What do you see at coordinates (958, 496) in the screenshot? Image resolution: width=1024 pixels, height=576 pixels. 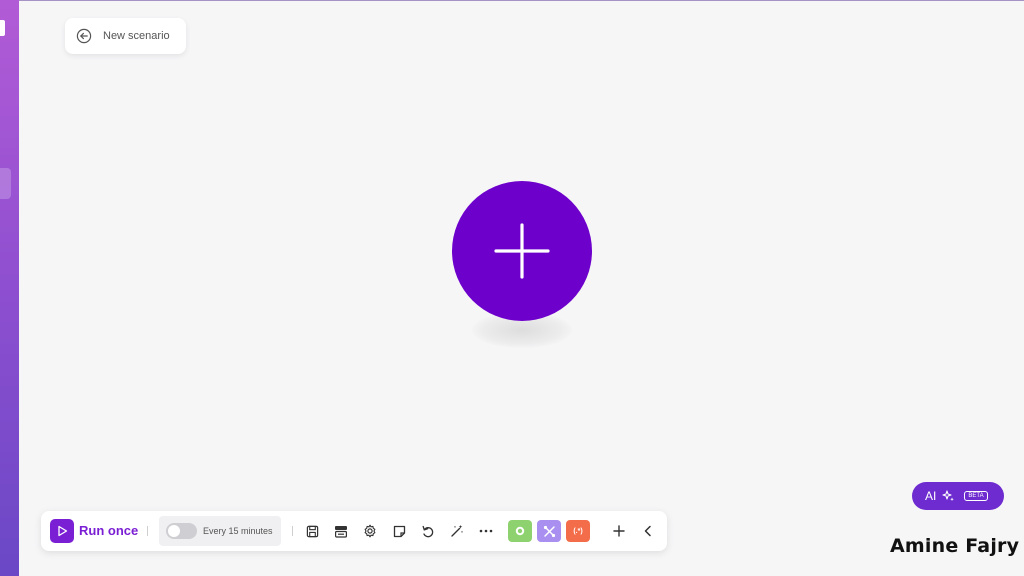 I see `ai-assistant-button: AI BETA` at bounding box center [958, 496].